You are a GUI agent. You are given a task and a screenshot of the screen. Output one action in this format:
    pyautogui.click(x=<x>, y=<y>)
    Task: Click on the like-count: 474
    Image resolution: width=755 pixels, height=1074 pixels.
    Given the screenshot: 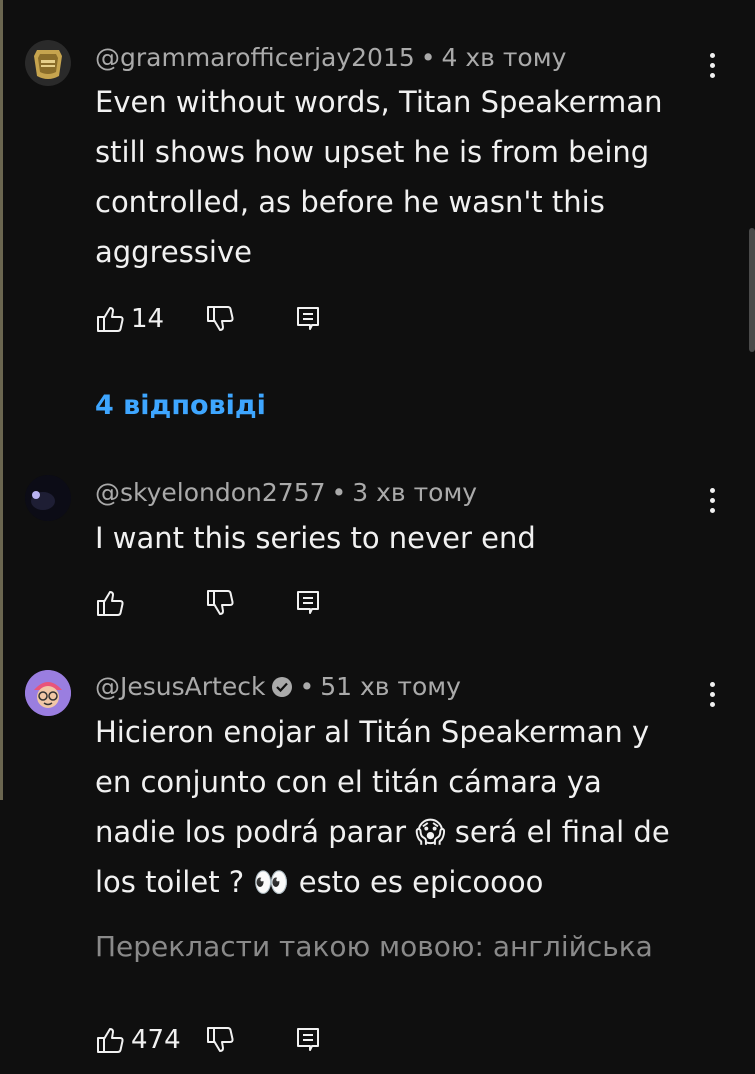 What is the action you would take?
    pyautogui.click(x=156, y=1040)
    